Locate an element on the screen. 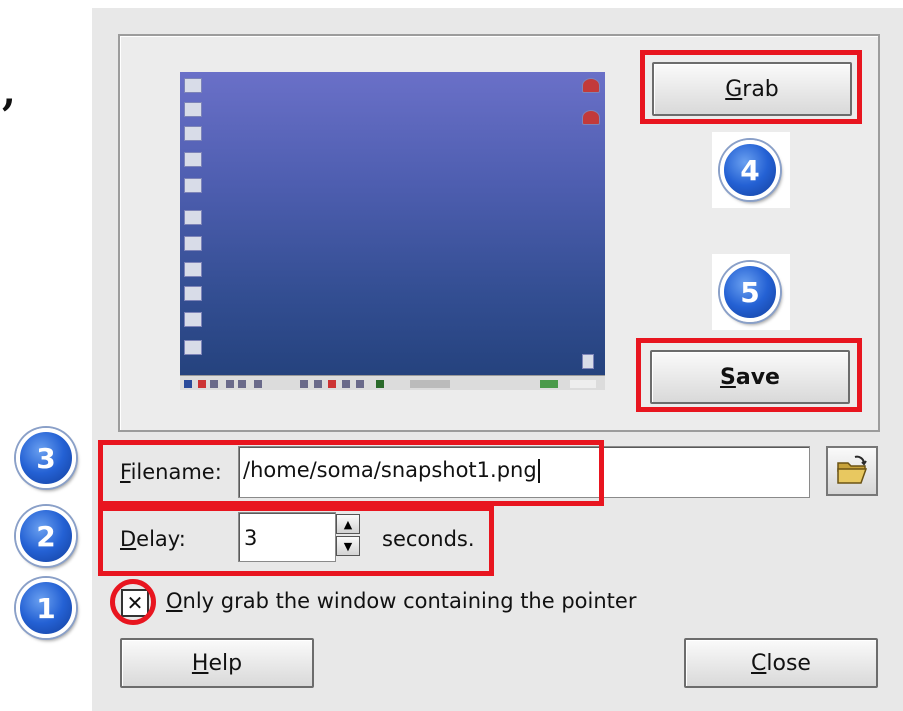  help-button: Help is located at coordinates (217, 663).